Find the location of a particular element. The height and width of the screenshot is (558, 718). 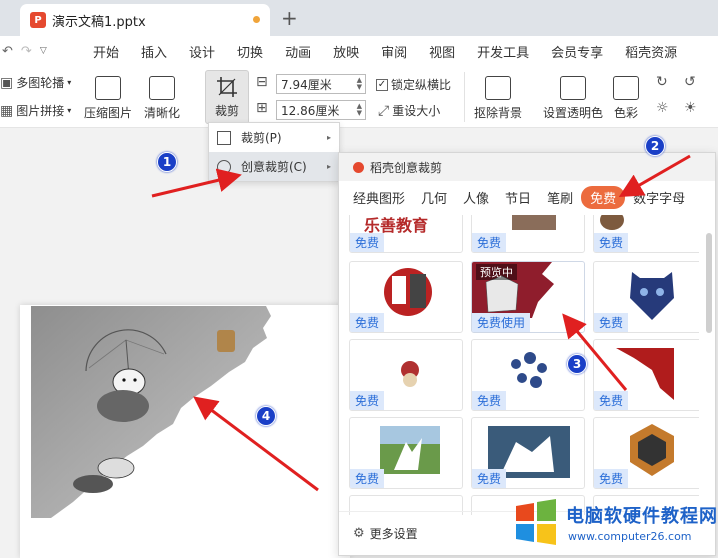

annotation-4: 4 is located at coordinates (266, 416).